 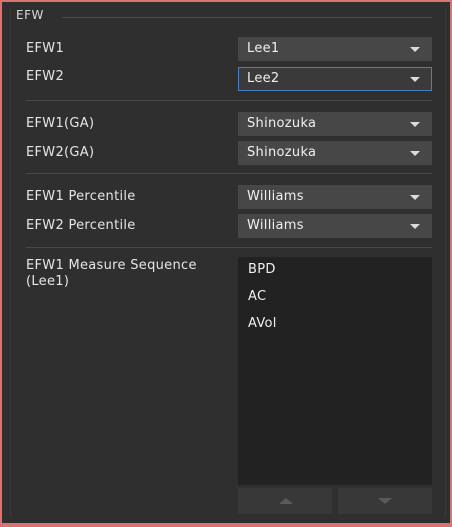 I want to click on efw2-percentile-dropdown: Williams, so click(x=335, y=226).